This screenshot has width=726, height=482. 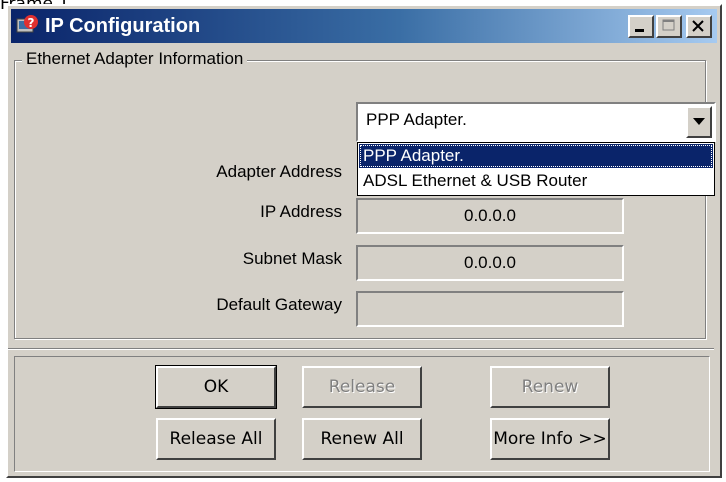 What do you see at coordinates (639, 30) in the screenshot?
I see `minimize-icon` at bounding box center [639, 30].